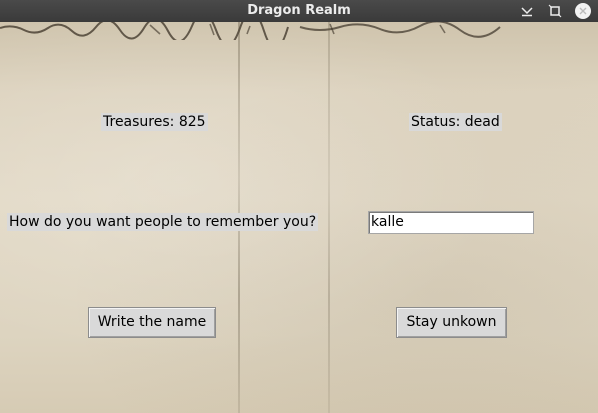  Describe the element at coordinates (451, 322) in the screenshot. I see `stay-unknown-button: Stay unkown` at that location.